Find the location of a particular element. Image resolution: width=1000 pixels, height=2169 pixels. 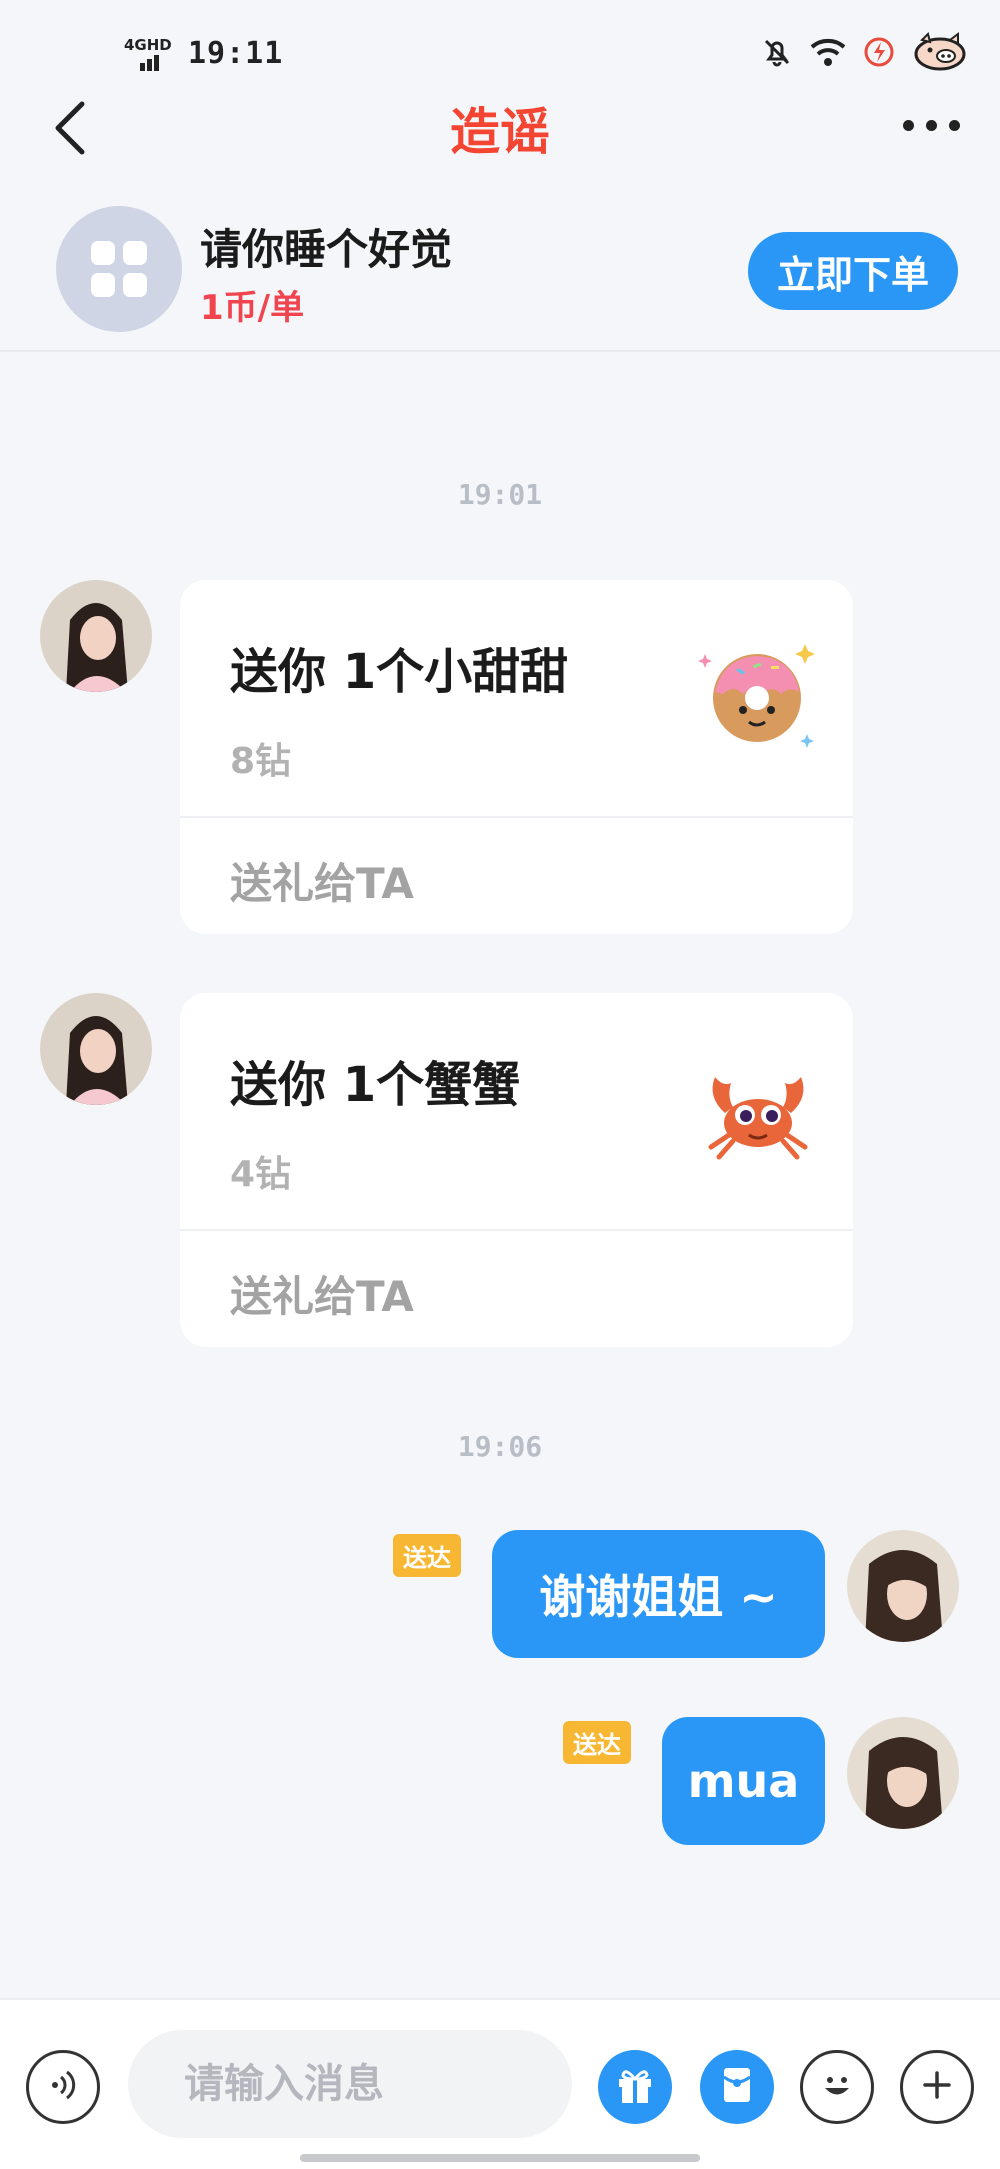

gift-price: 4钻 is located at coordinates (261, 1174).